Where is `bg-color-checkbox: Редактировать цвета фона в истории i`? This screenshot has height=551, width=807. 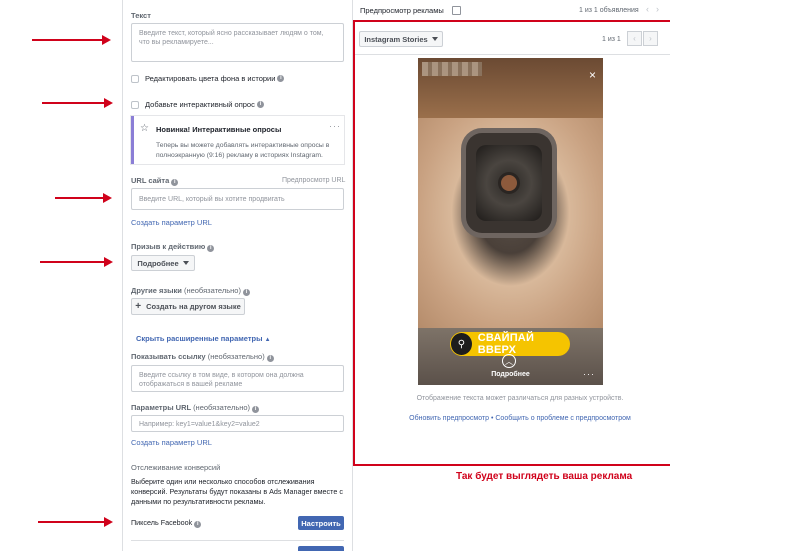 bg-color-checkbox: Редактировать цвета фона в истории i is located at coordinates (208, 78).